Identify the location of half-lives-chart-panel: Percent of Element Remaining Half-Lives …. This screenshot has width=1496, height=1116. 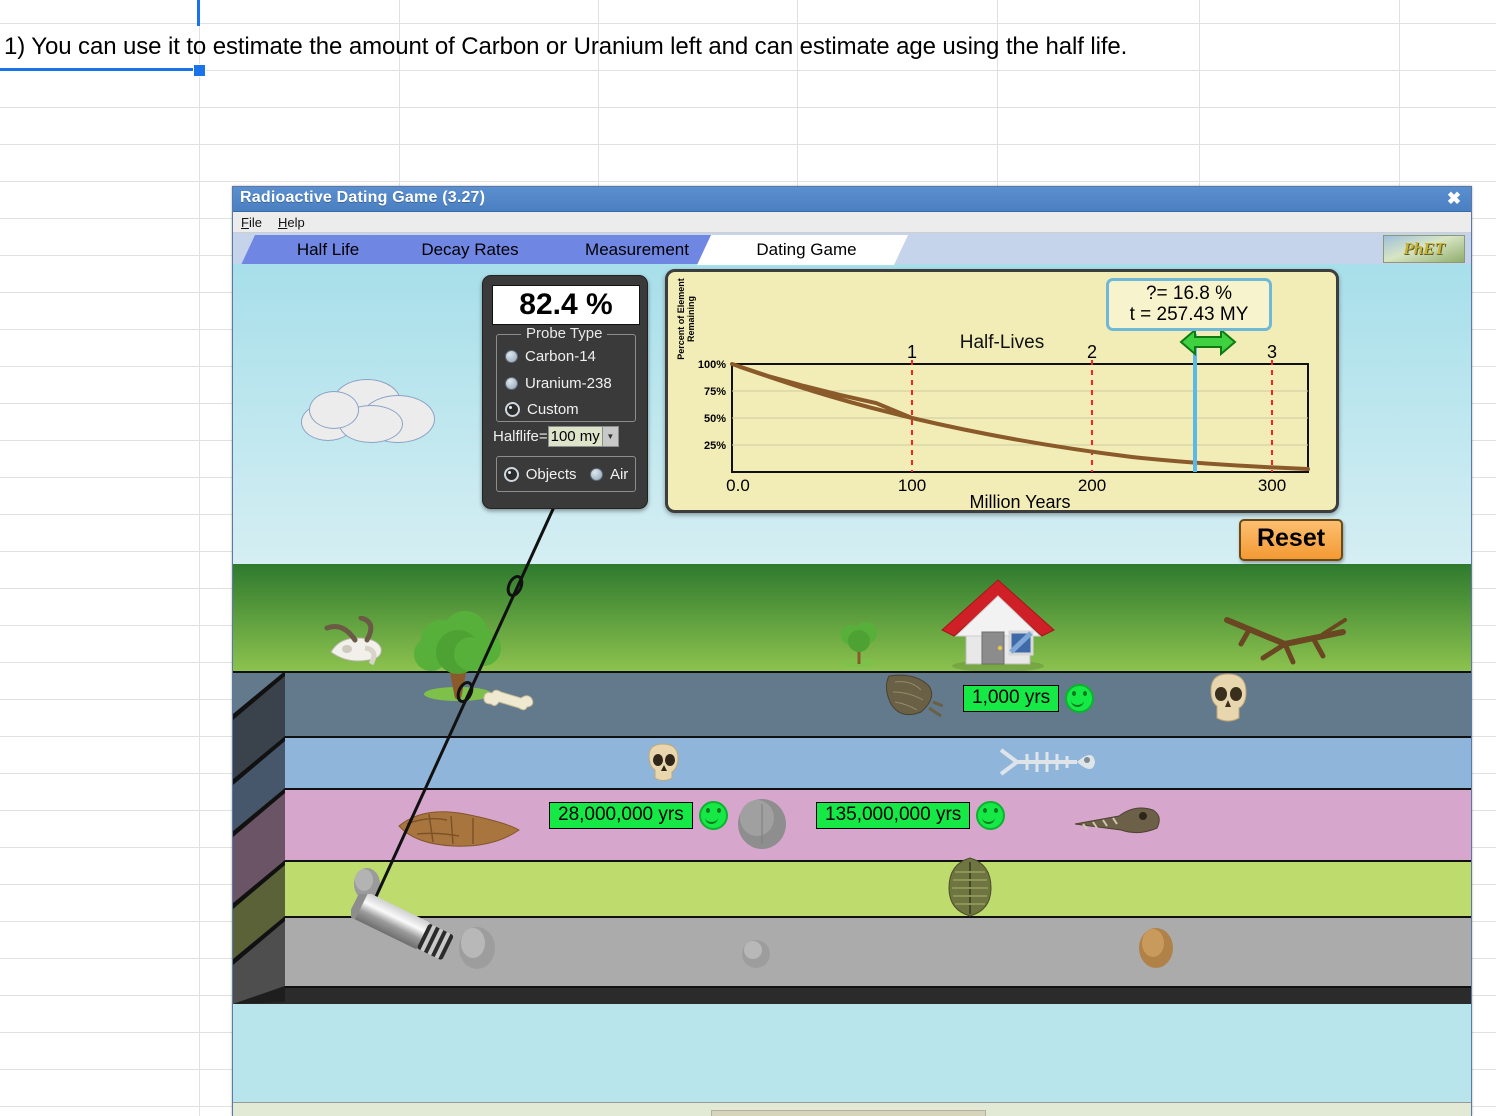
(1002, 391).